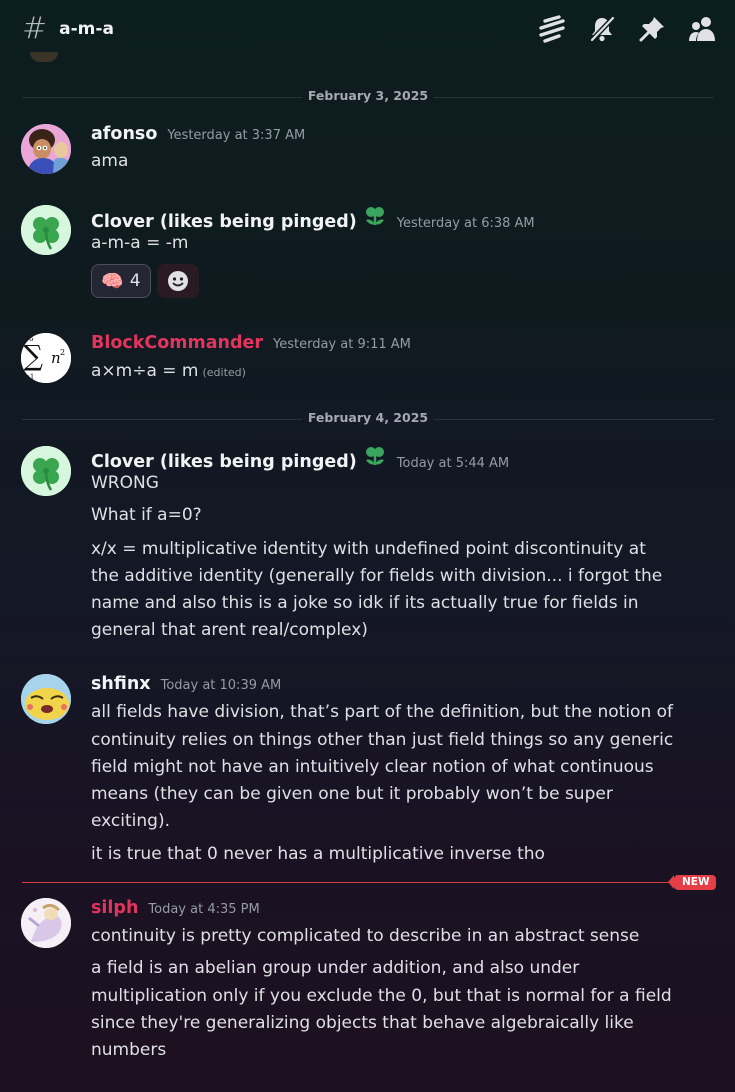  Describe the element at coordinates (466, 223) in the screenshot. I see `timestamp: Yesterday at 6:38 AM` at that location.